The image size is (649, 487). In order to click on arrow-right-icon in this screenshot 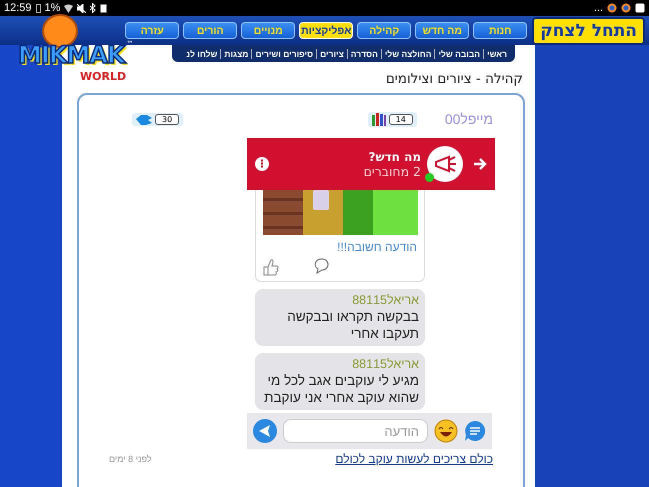, I will do `click(480, 164)`.